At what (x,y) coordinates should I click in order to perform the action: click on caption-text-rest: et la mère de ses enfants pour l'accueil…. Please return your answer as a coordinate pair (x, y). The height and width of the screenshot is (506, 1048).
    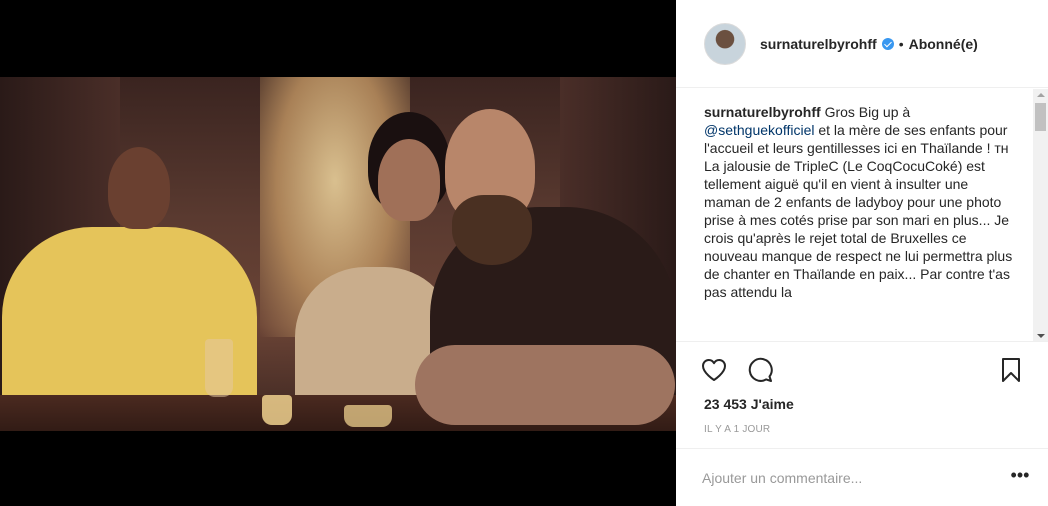
    Looking at the image, I should click on (858, 211).